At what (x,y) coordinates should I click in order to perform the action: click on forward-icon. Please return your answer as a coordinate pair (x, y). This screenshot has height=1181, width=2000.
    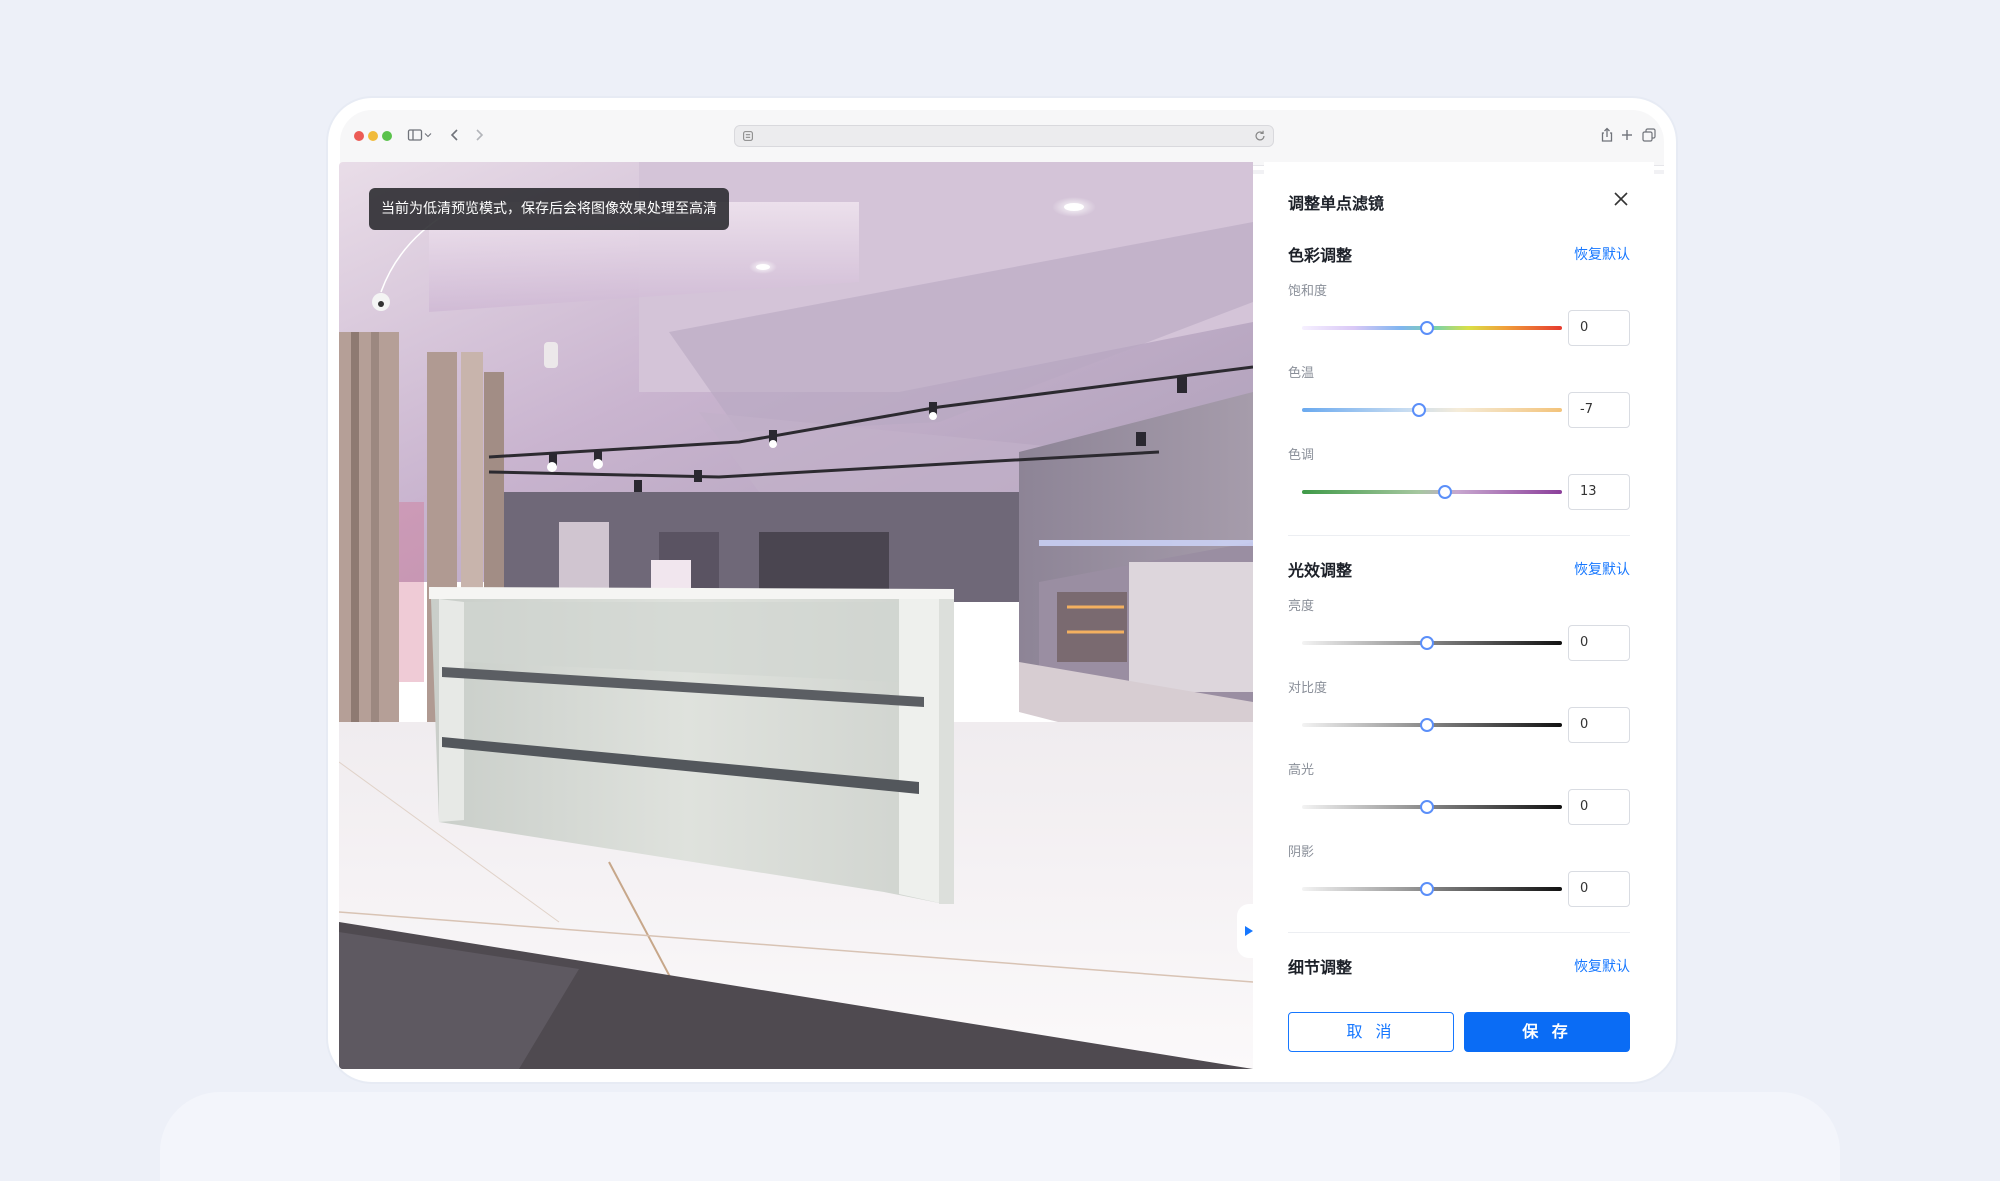
    Looking at the image, I should click on (479, 135).